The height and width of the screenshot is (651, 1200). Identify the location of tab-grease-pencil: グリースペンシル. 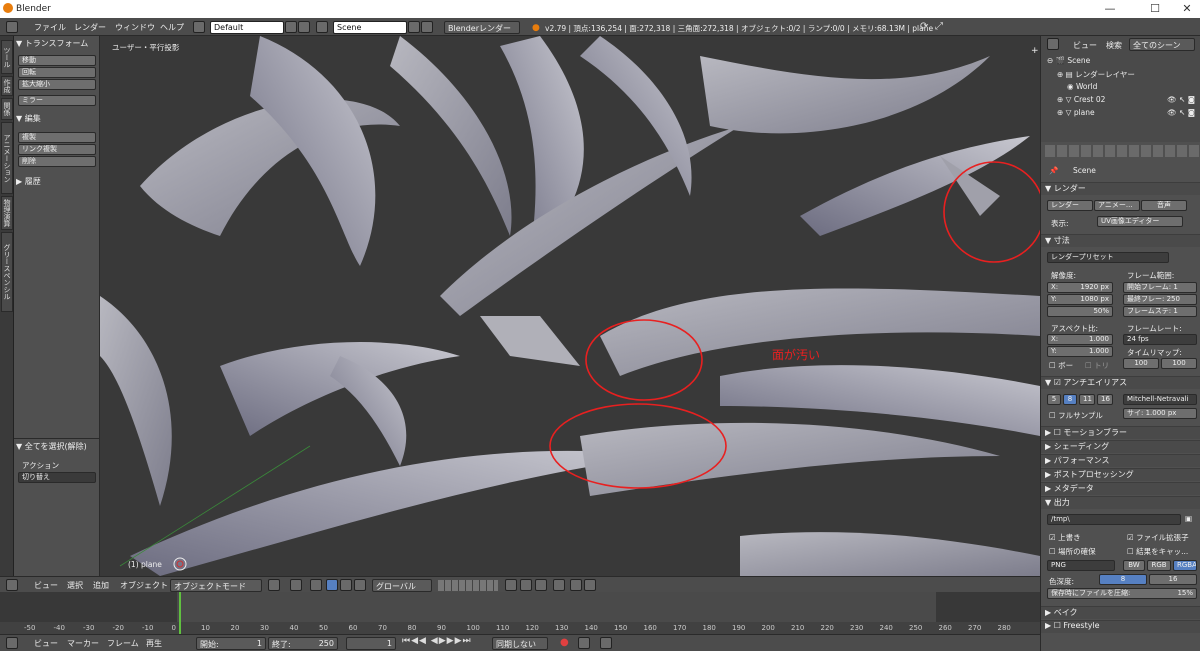
(7, 272).